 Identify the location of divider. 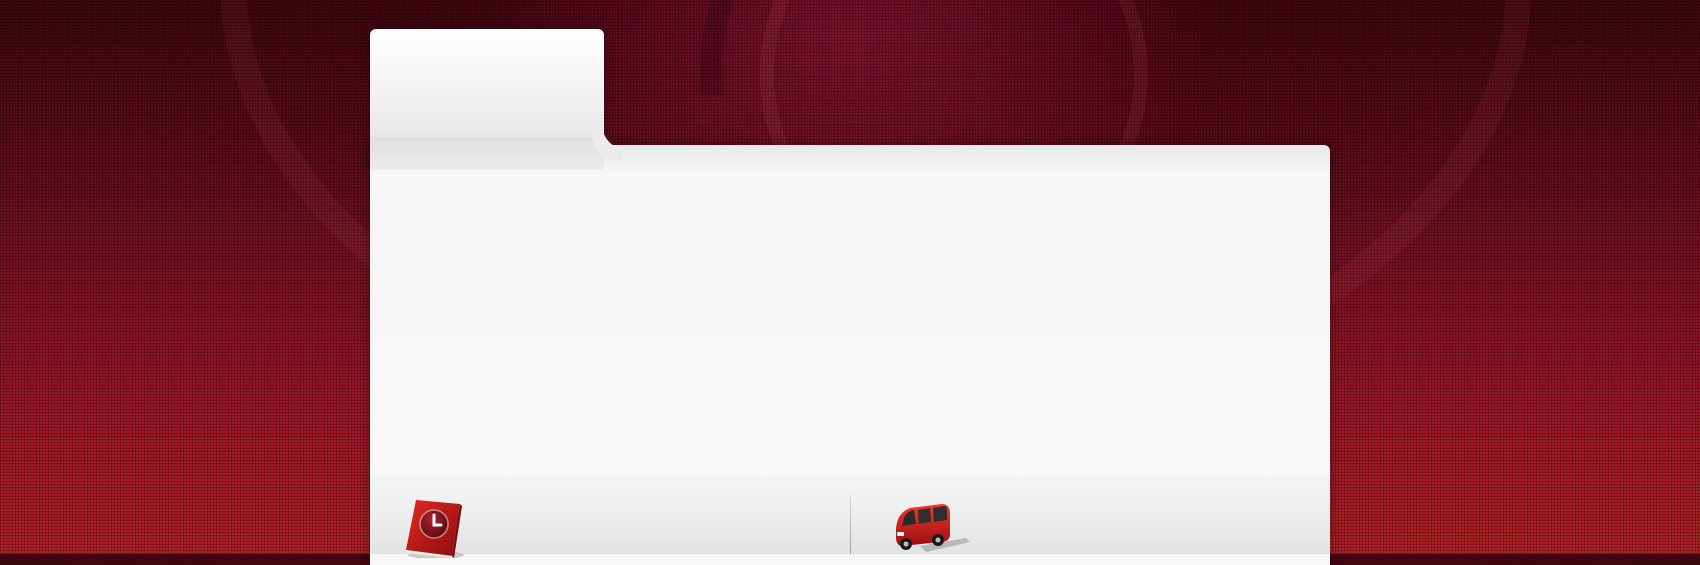
(850, 524).